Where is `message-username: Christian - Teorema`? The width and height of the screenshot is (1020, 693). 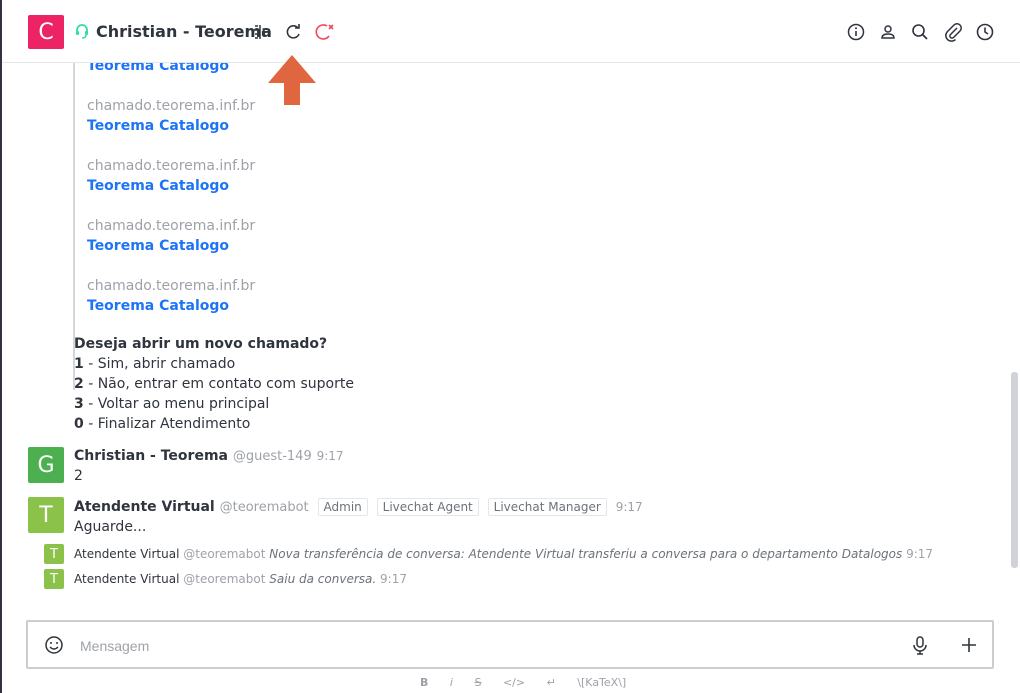
message-username: Christian - Teorema is located at coordinates (151, 456).